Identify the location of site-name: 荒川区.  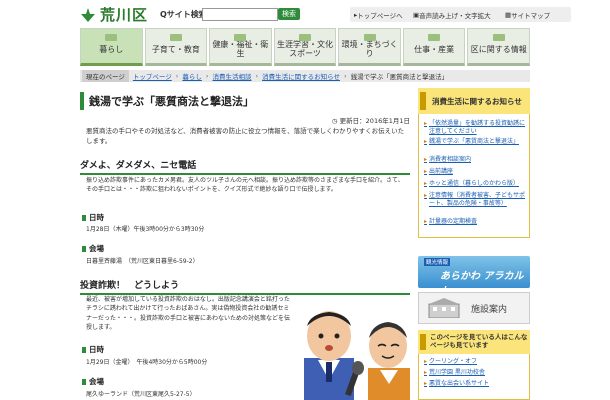
(124, 15).